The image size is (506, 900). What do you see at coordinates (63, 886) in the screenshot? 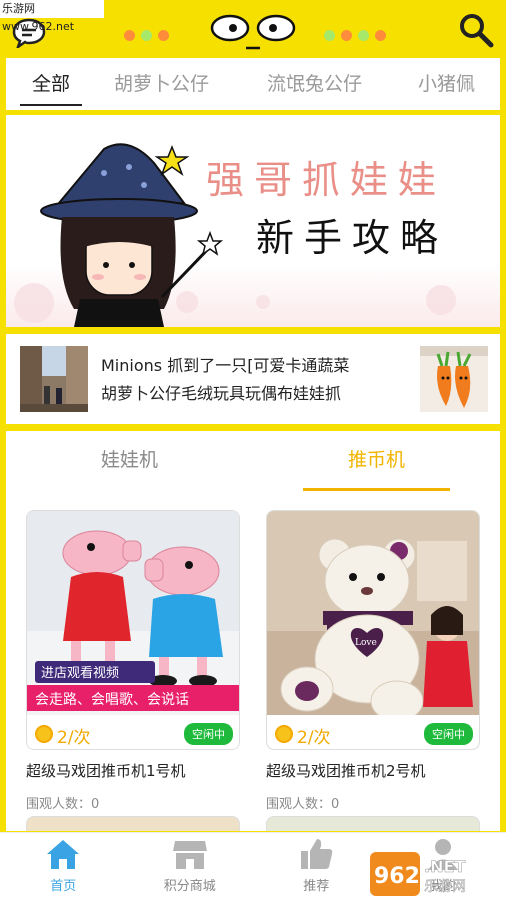
I see `nav-home-label: 首页` at bounding box center [63, 886].